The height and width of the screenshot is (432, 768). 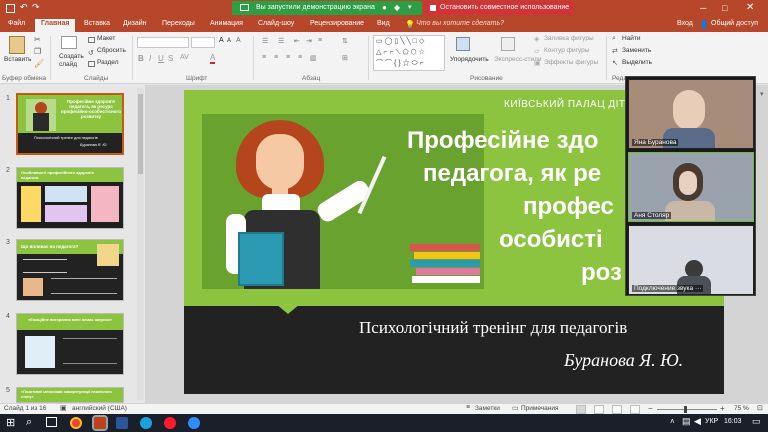 I want to click on zoom-level: 75 %, so click(x=741, y=408).